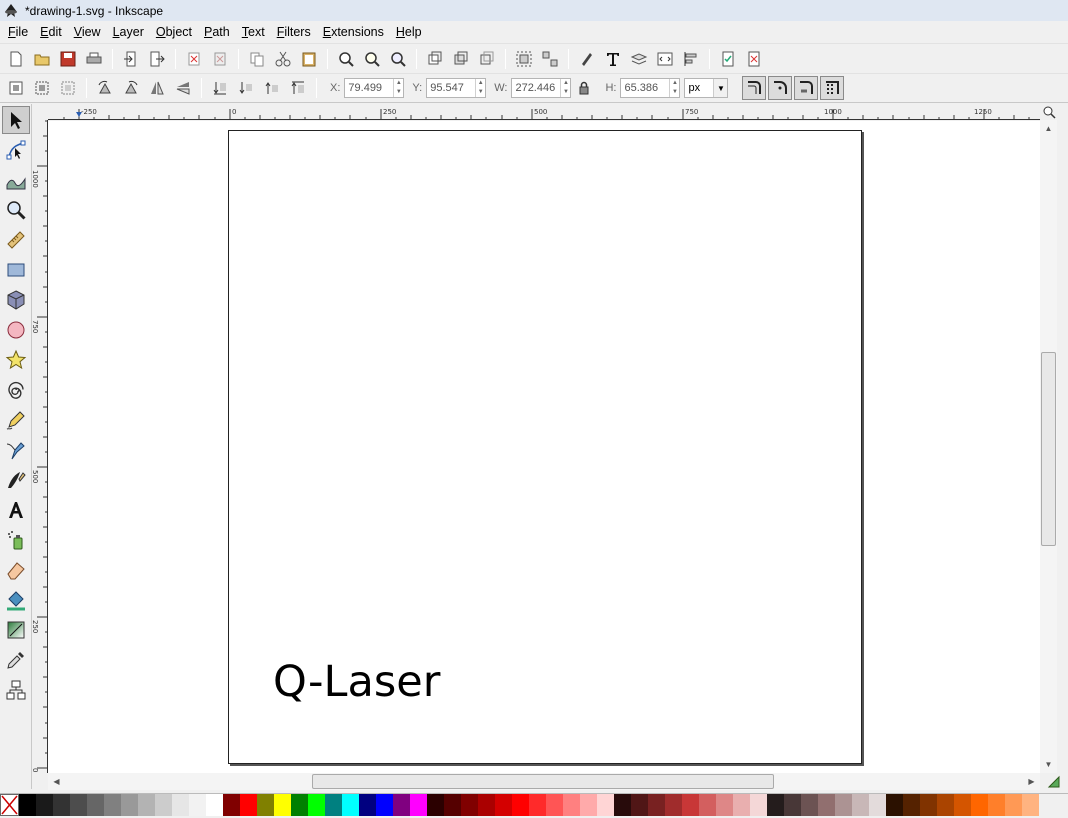 This screenshot has height=818, width=1068. Describe the element at coordinates (298, 88) in the screenshot. I see `raise-to-top-button` at that location.